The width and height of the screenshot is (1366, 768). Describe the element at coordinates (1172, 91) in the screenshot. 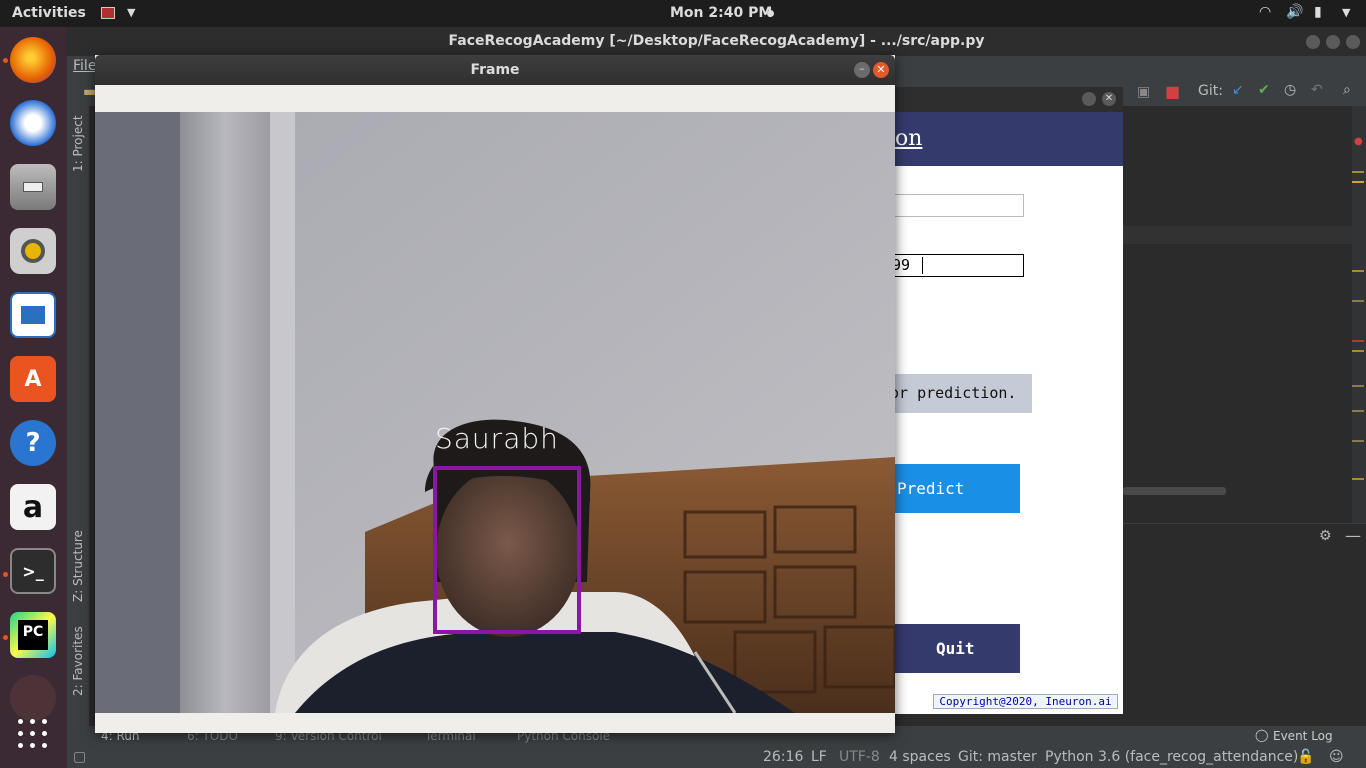

I see `stop-icon: ■` at that location.